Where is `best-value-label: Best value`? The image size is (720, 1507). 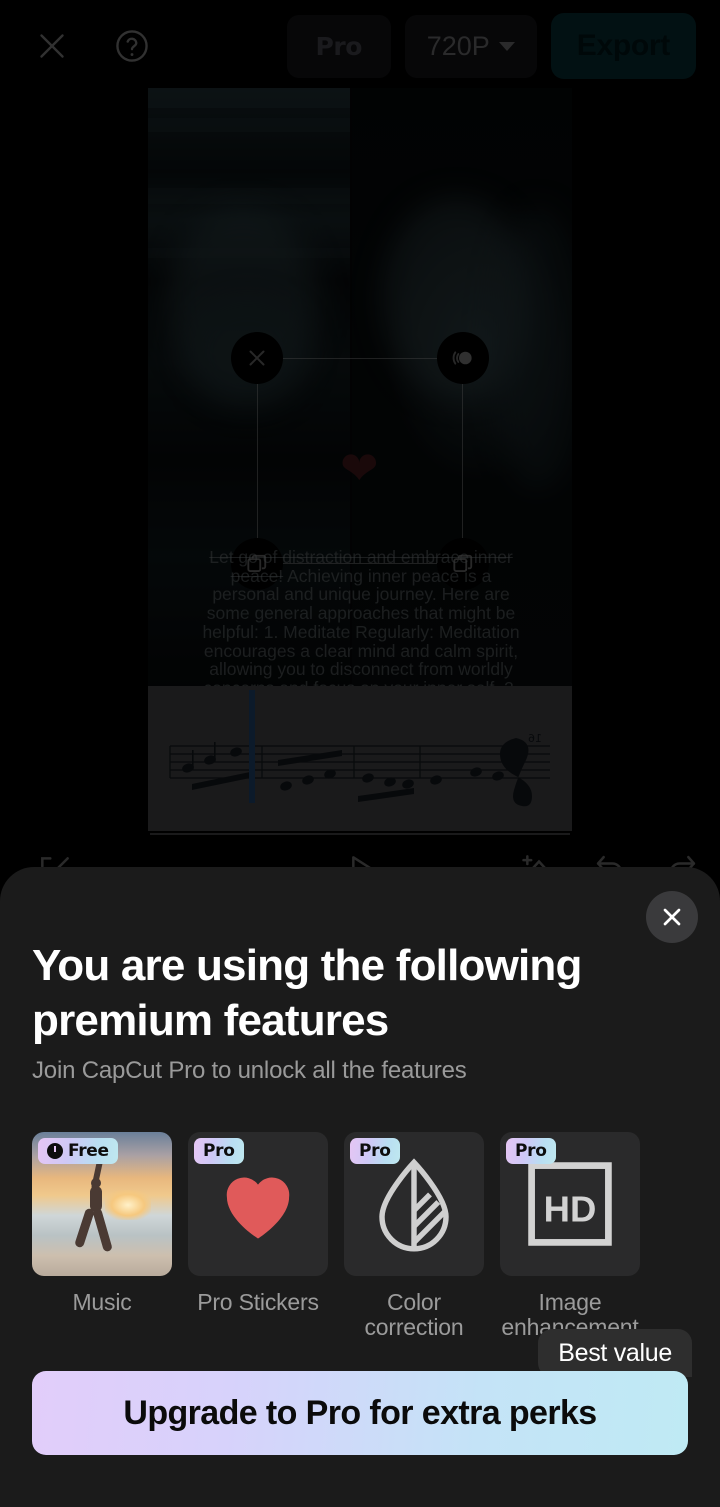
best-value-label: Best value is located at coordinates (615, 1352).